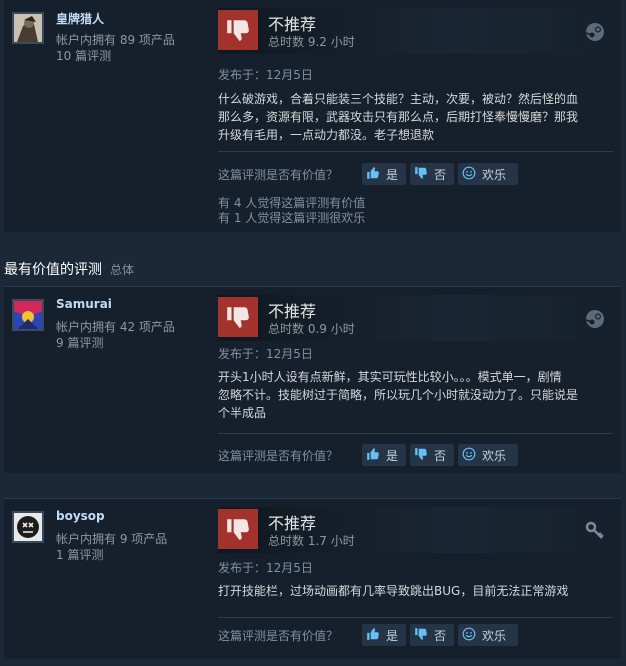 The width and height of the screenshot is (626, 666). I want to click on owned-products: 帐户内拥有 42 项产品, so click(115, 326).